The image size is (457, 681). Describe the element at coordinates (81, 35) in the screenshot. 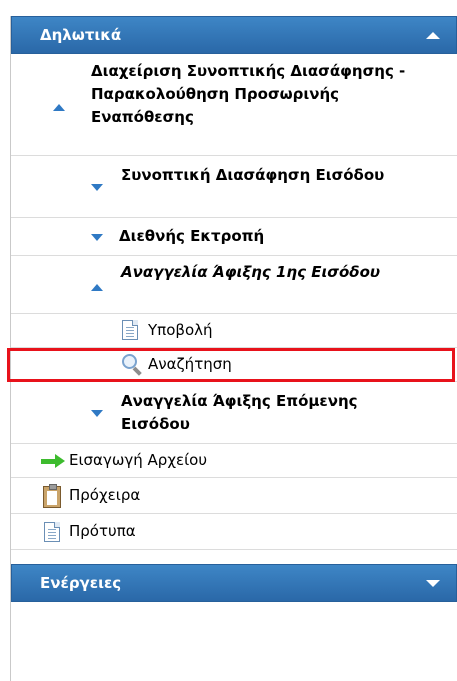

I see `declarations-title: Δηλωτικά` at that location.